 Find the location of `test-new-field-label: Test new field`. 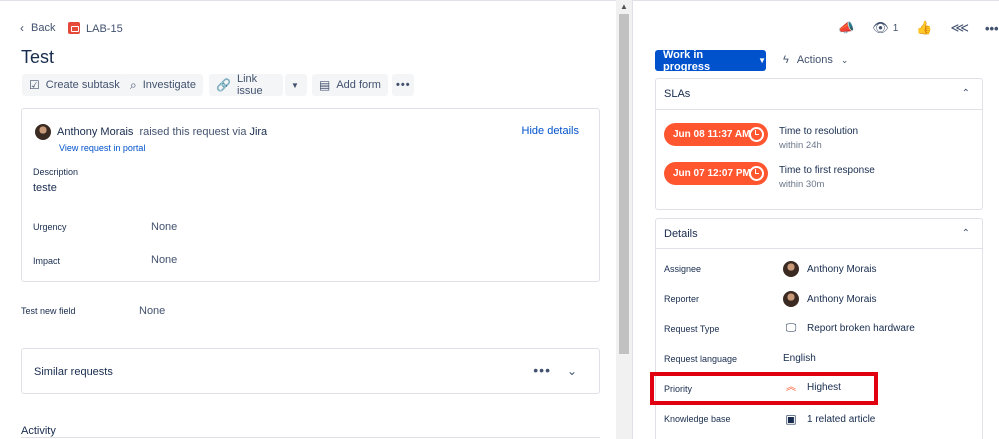

test-new-field-label: Test new field is located at coordinates (48, 311).